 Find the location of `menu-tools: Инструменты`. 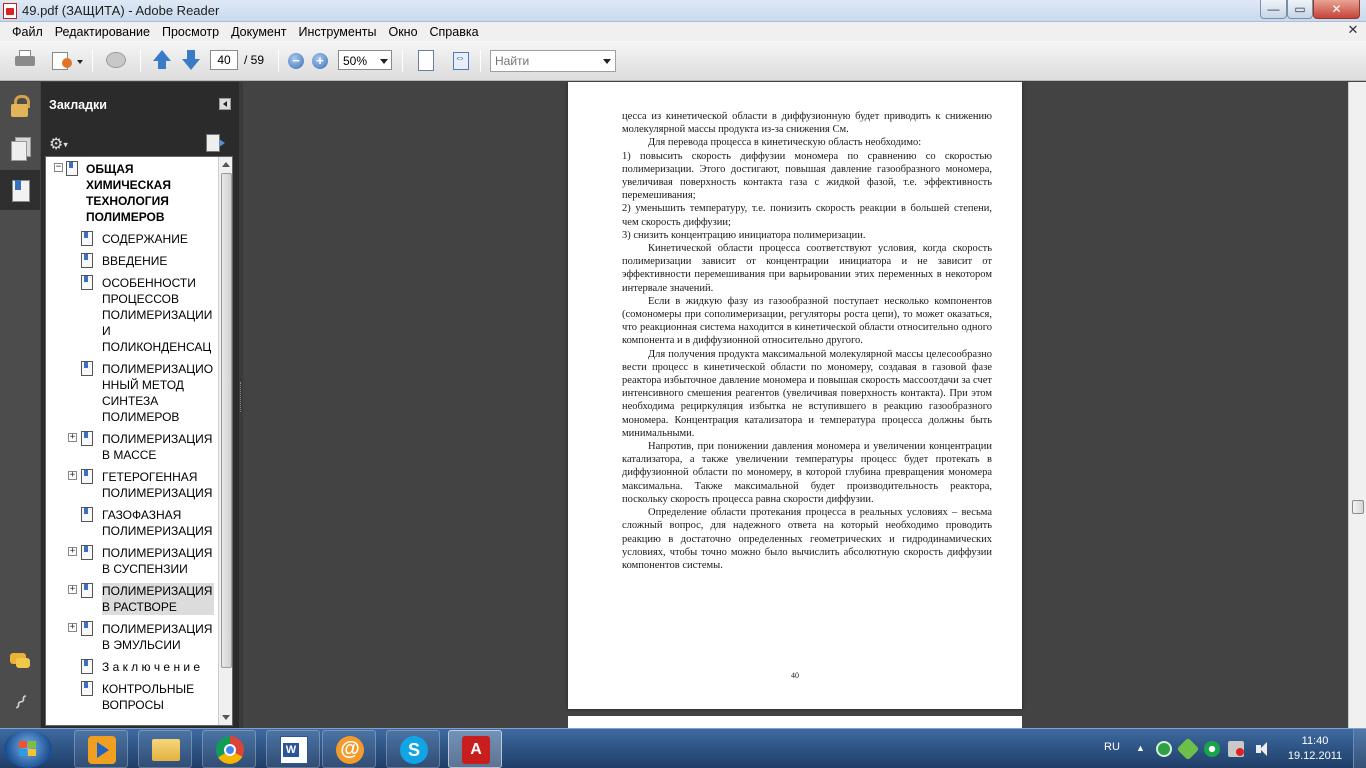

menu-tools: Инструменты is located at coordinates (338, 32).